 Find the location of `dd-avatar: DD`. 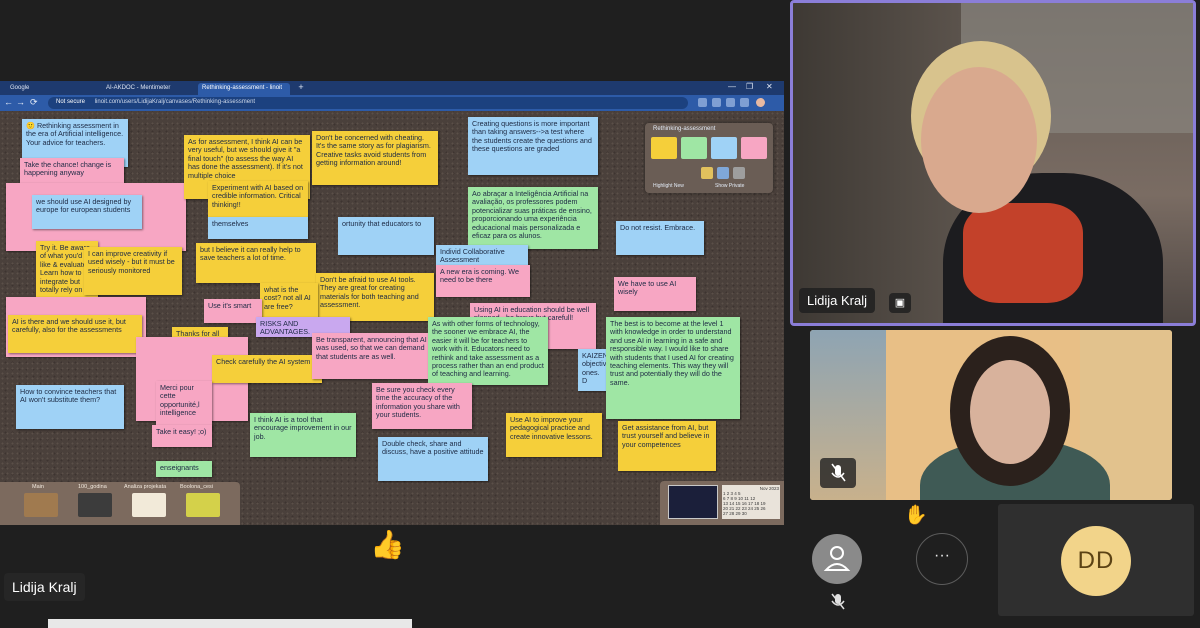

dd-avatar: DD is located at coordinates (1096, 561).